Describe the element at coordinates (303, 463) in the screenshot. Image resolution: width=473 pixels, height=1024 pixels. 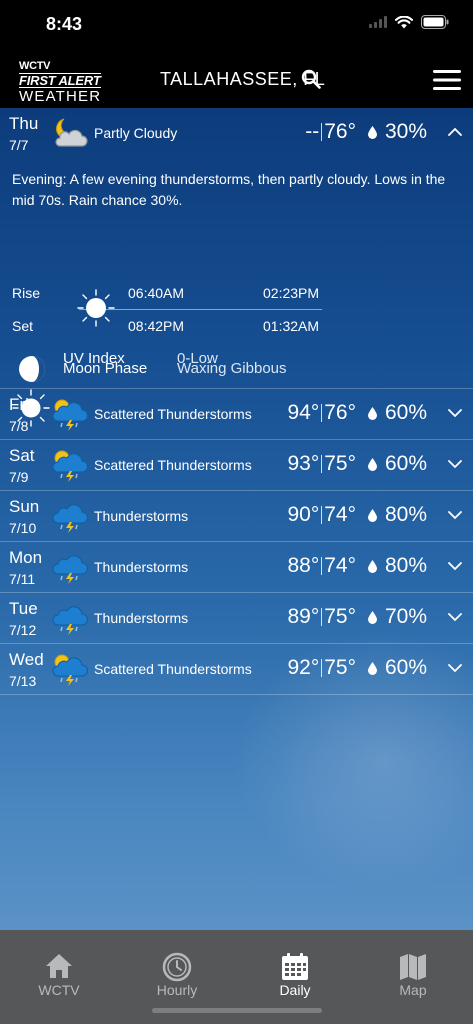
I see `high-temp: 93°` at that location.